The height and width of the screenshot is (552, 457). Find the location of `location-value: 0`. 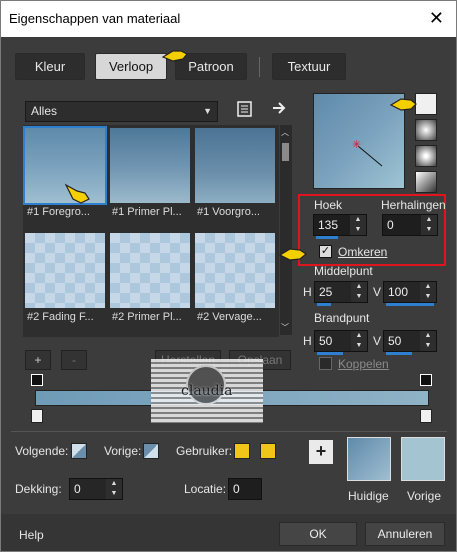

location-value: 0 is located at coordinates (236, 489).